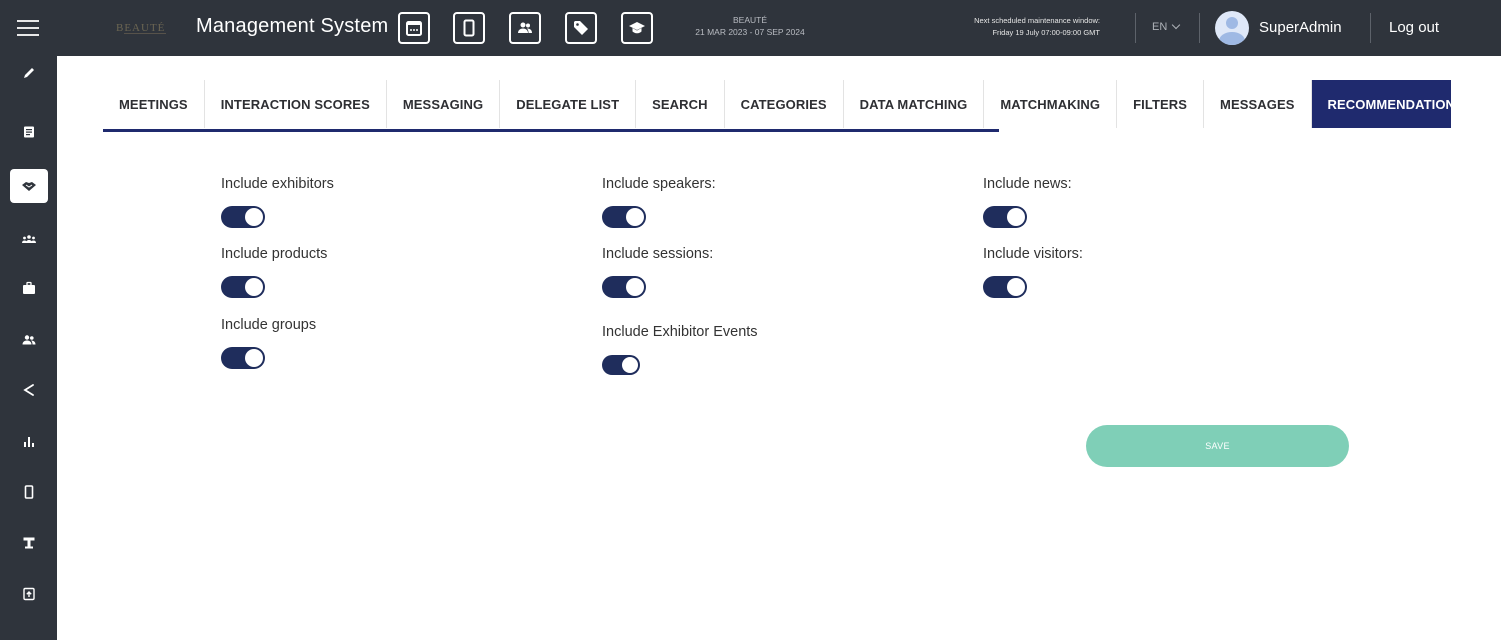  What do you see at coordinates (1046, 32) in the screenshot?
I see `maintenance-line-2: Friday 19 July 07:00-09:00 GMT` at bounding box center [1046, 32].